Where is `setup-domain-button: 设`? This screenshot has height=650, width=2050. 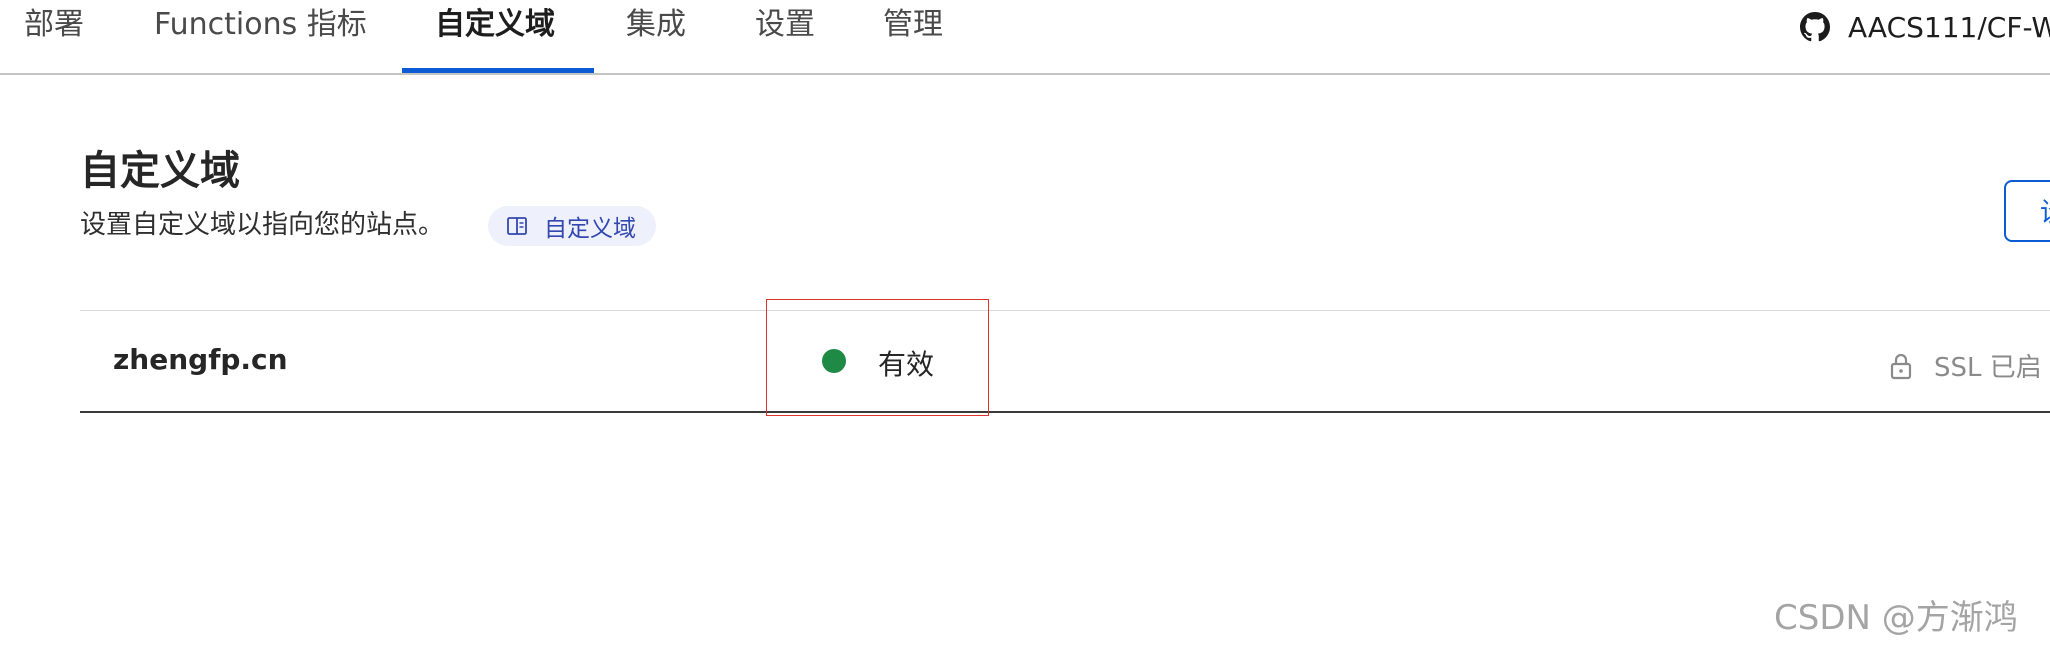 setup-domain-button: 设 is located at coordinates (2027, 211).